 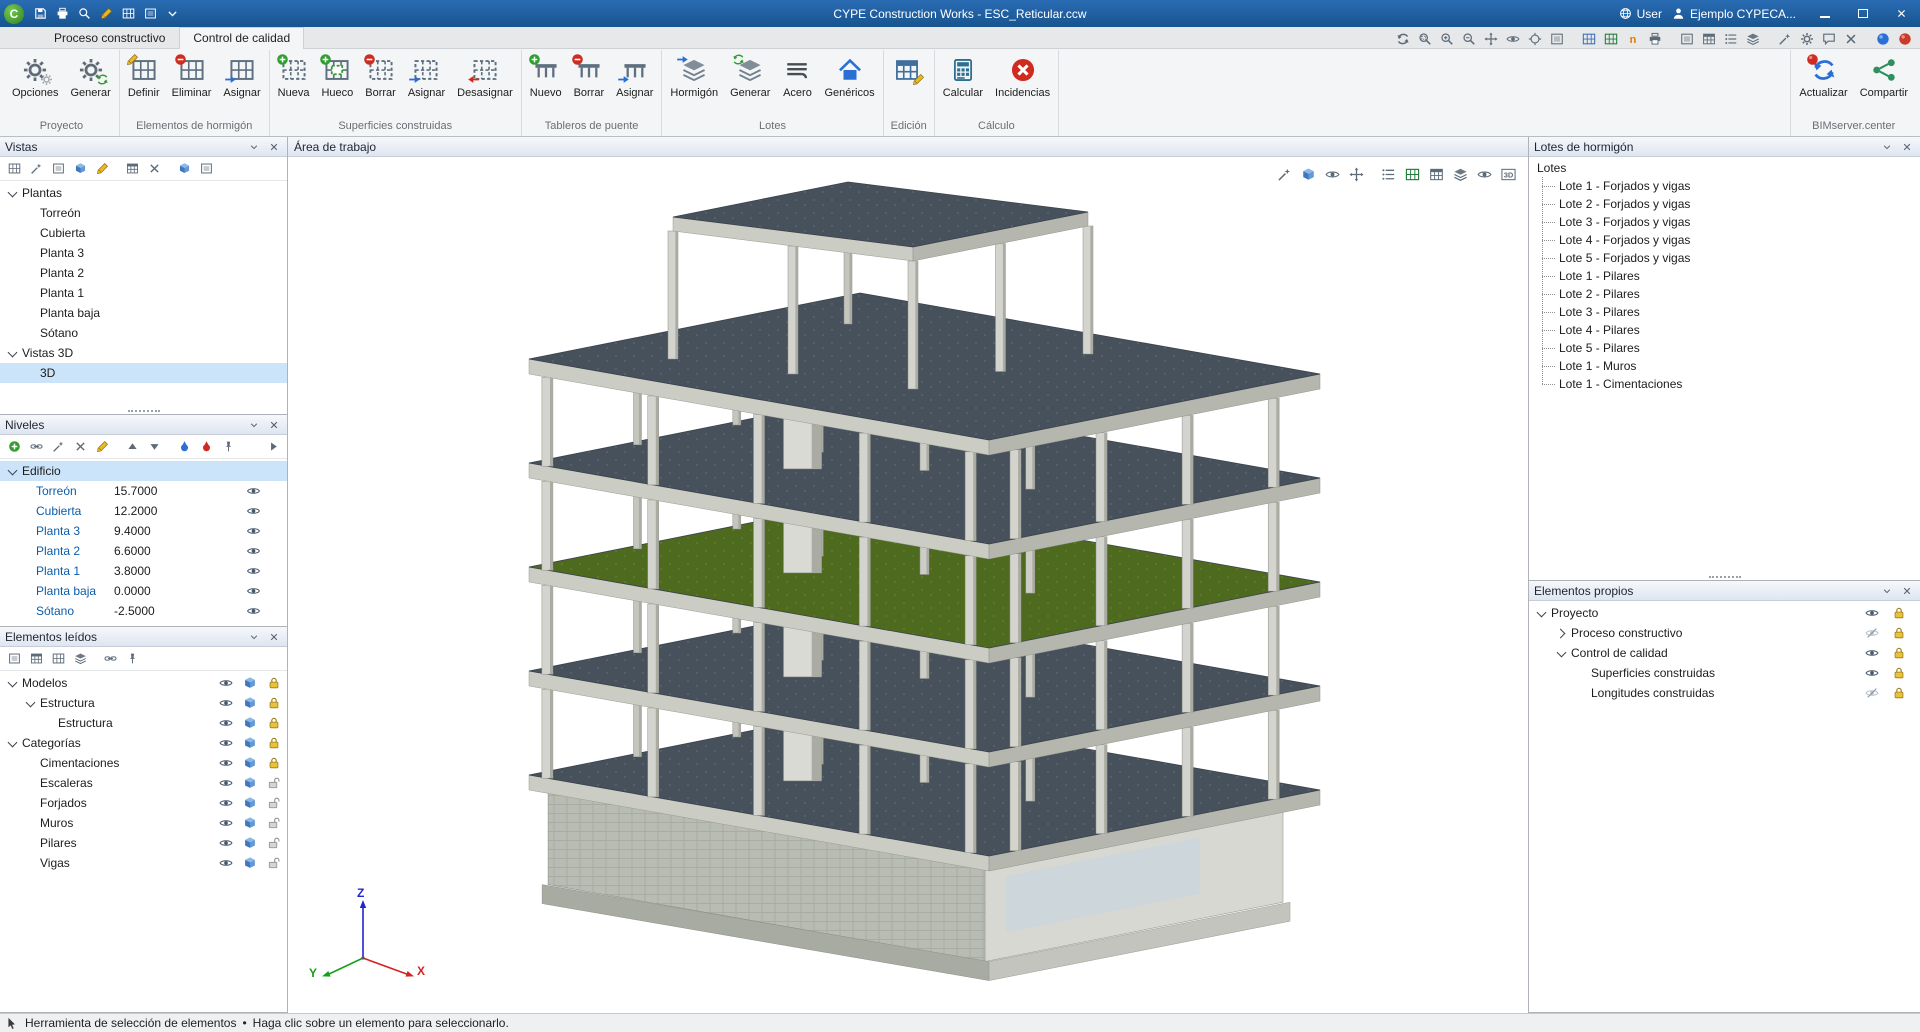 What do you see at coordinates (1731, 186) in the screenshot?
I see `lot-item-lote-1-forjados-y-vigas: Lote 1 - Forjados y vigas` at bounding box center [1731, 186].